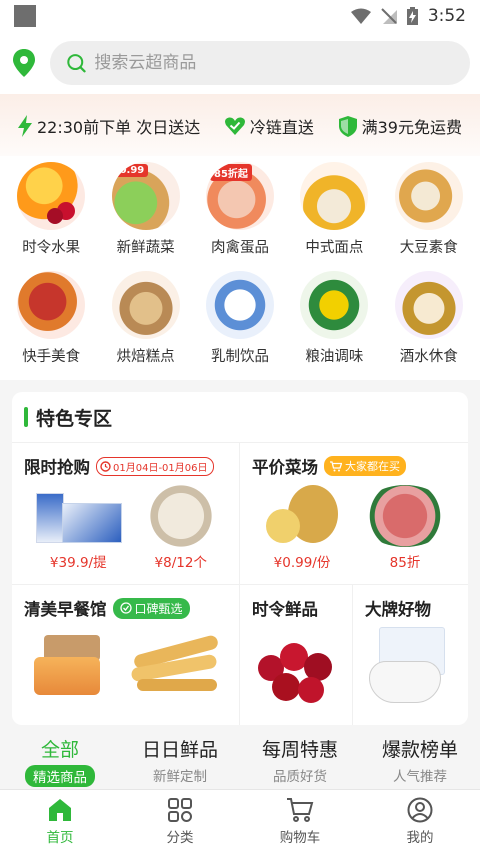  I want to click on pastry-image, so click(334, 196).